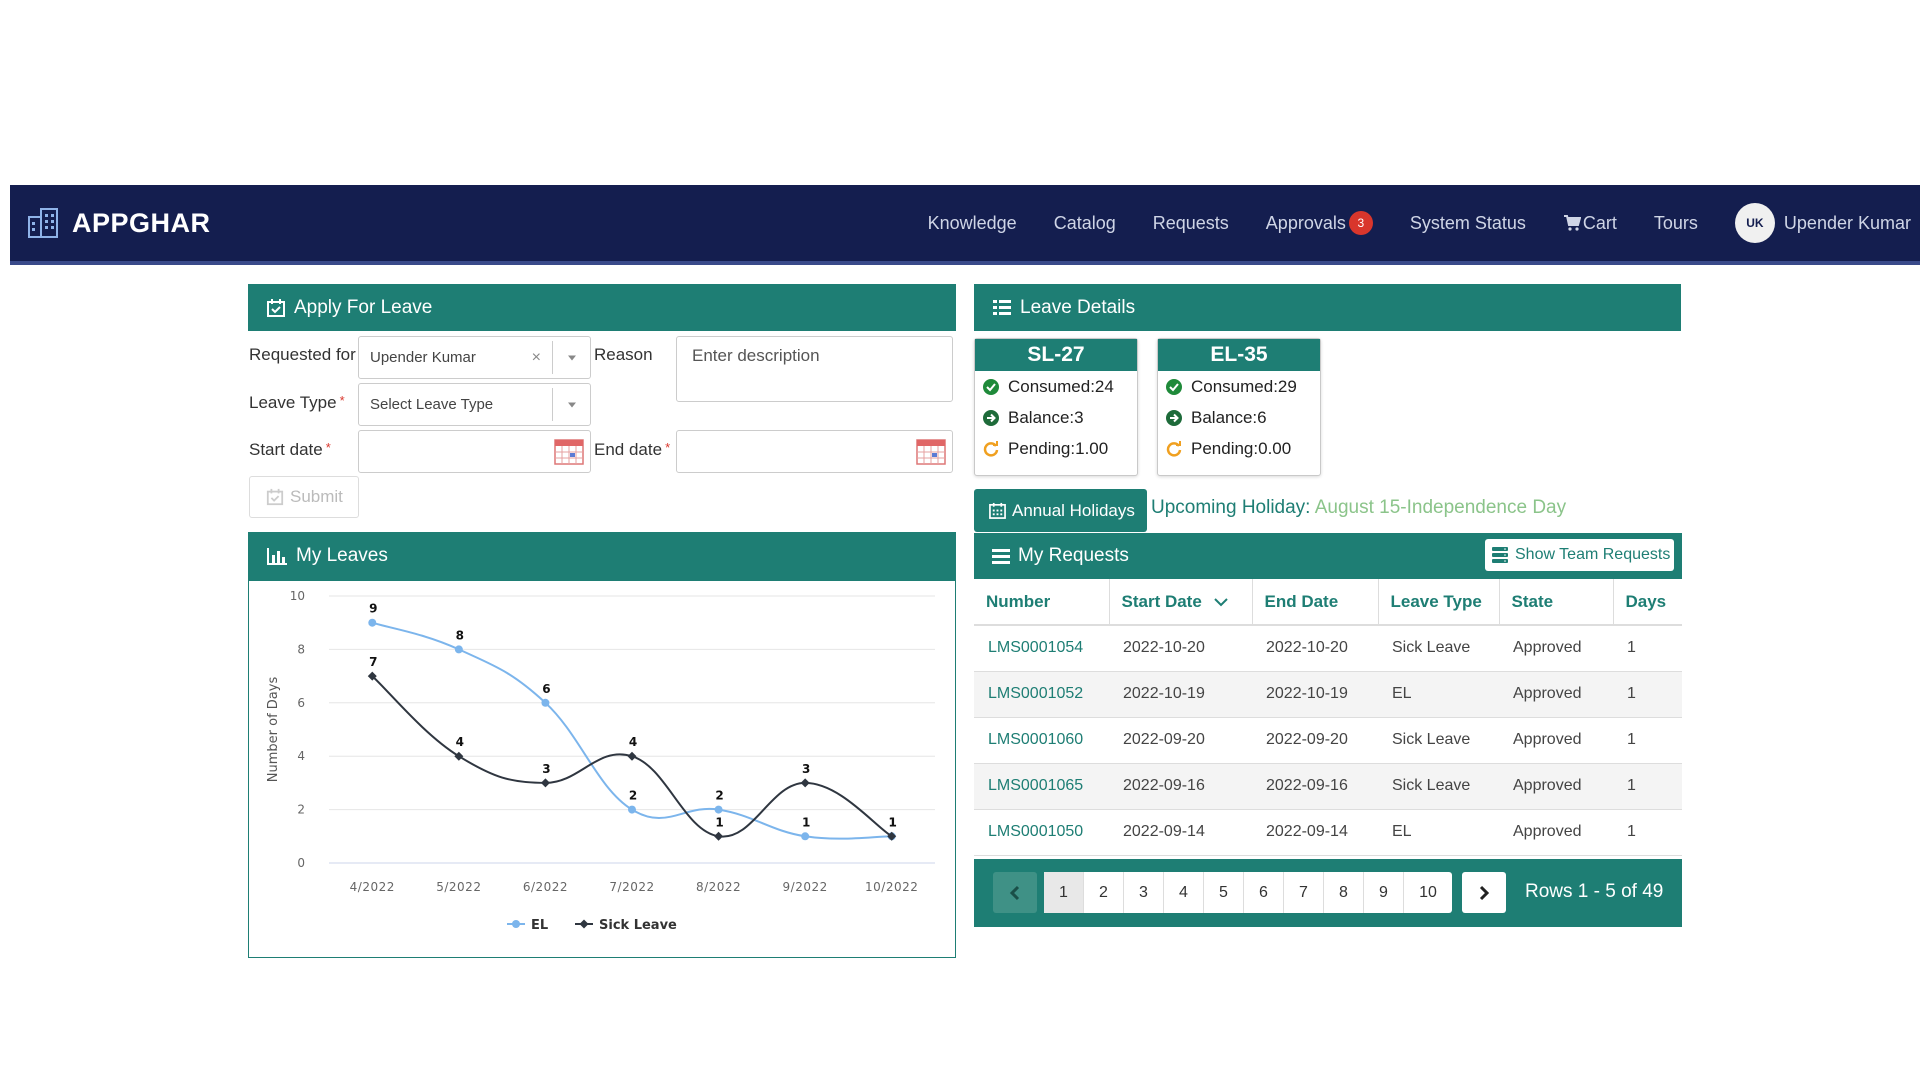 The height and width of the screenshot is (1076, 1920). I want to click on user-avatar: UK, so click(1754, 223).